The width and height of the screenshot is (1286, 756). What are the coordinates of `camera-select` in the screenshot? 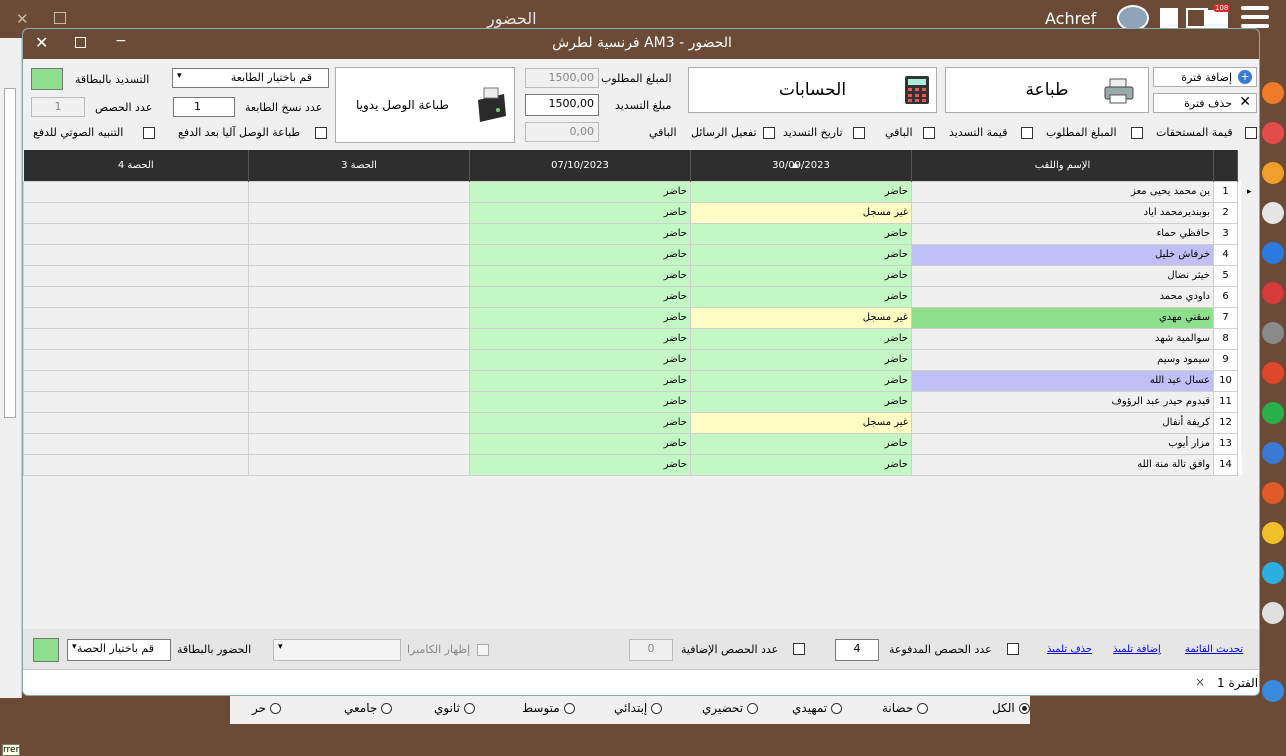 It's located at (337, 650).